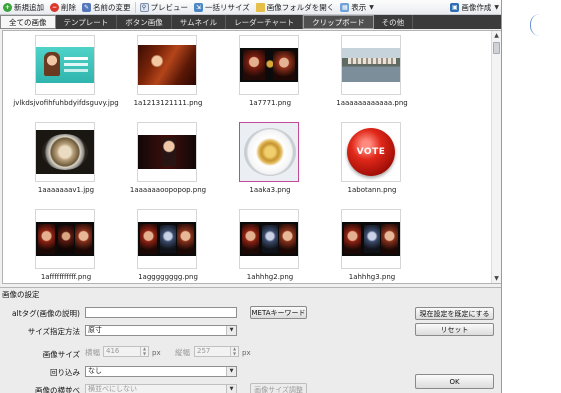 The image size is (561, 393). What do you see at coordinates (65, 372) in the screenshot?
I see `wrap-label: 回り込み` at bounding box center [65, 372].